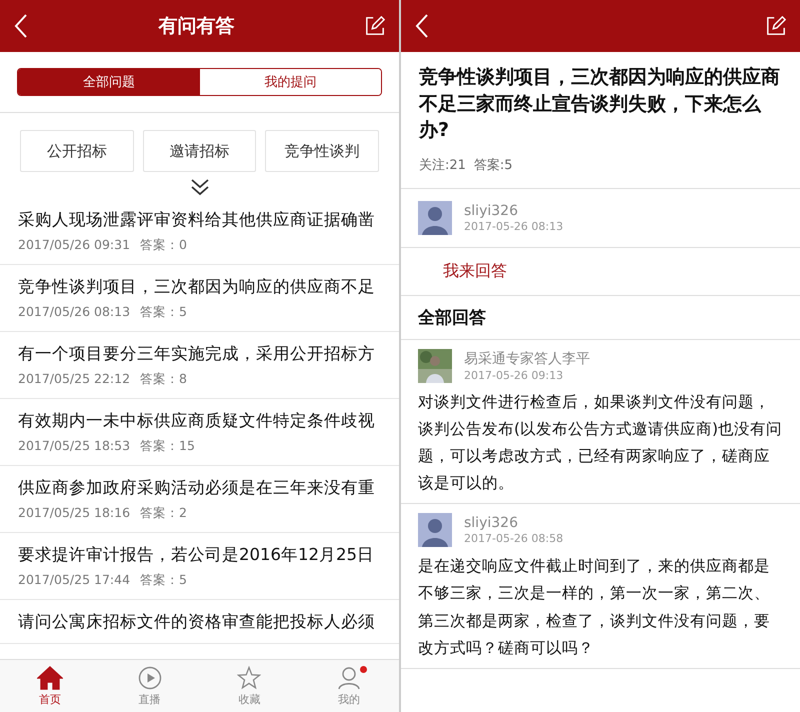 Image resolution: width=800 pixels, height=712 pixels. Describe the element at coordinates (600, 443) in the screenshot. I see `answer-text: 对谈判文件进行检查后，如果谈判文件没有问题，谈判公告发布(以发布公告方式邀请供应商)也没有问题，可以考虑改方式，已经有两家响应了，磋商应该是可以的。` at that location.